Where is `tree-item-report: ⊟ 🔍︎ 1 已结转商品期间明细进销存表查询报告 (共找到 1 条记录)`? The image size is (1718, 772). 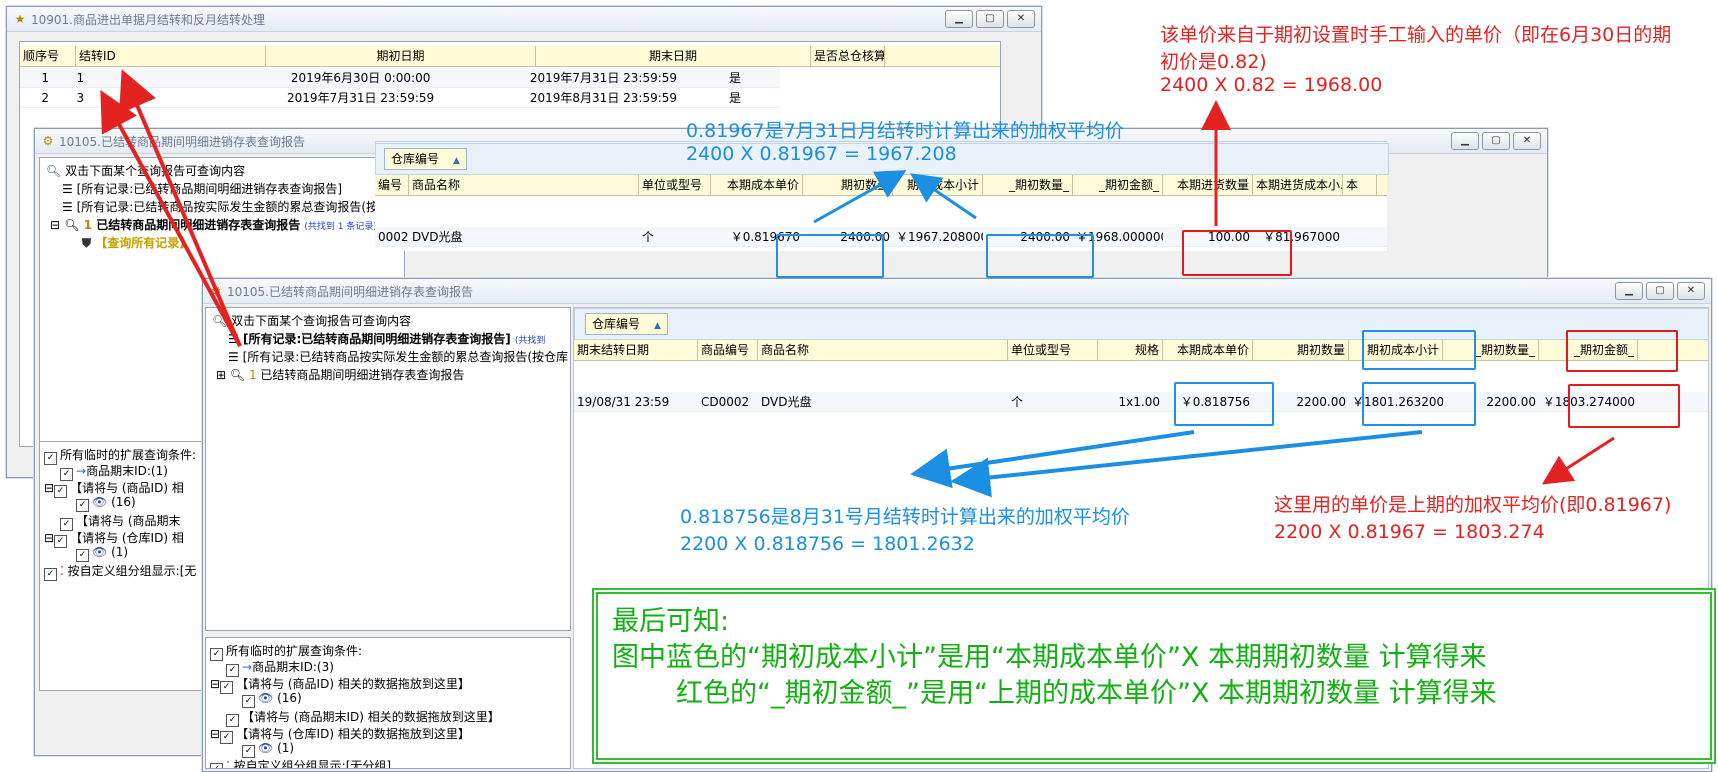
tree-item-report: ⊟ 🔍︎ 1 已结转商品期间明细进销存表查询报告 (共找到 1 条记录) is located at coordinates (213, 224).